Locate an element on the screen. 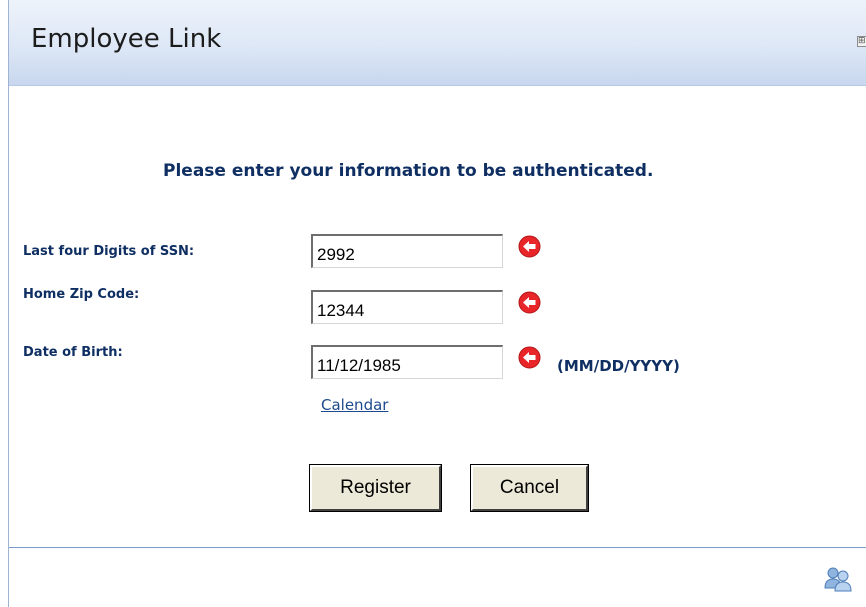 The height and width of the screenshot is (607, 866). dob-input is located at coordinates (407, 362).